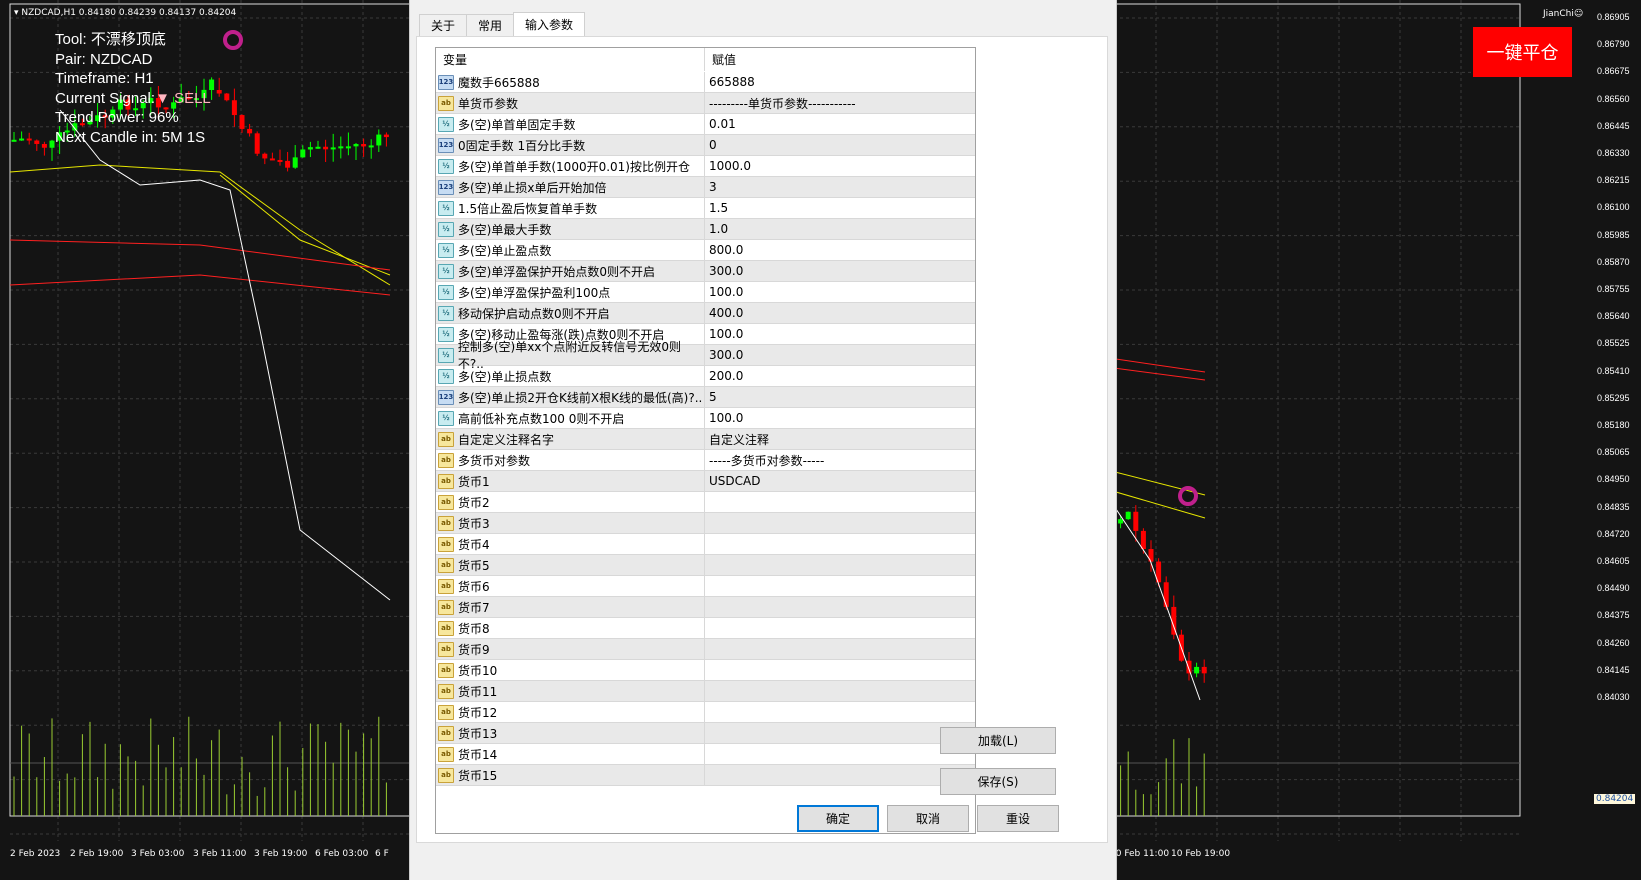 This screenshot has width=1641, height=880. Describe the element at coordinates (840, 397) in the screenshot. I see `param-value: 5` at that location.